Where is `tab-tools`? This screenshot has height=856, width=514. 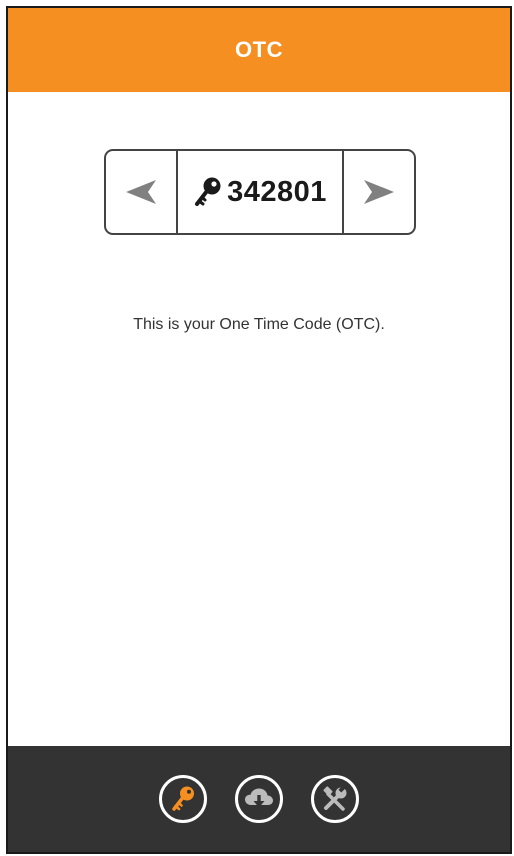
tab-tools is located at coordinates (335, 799).